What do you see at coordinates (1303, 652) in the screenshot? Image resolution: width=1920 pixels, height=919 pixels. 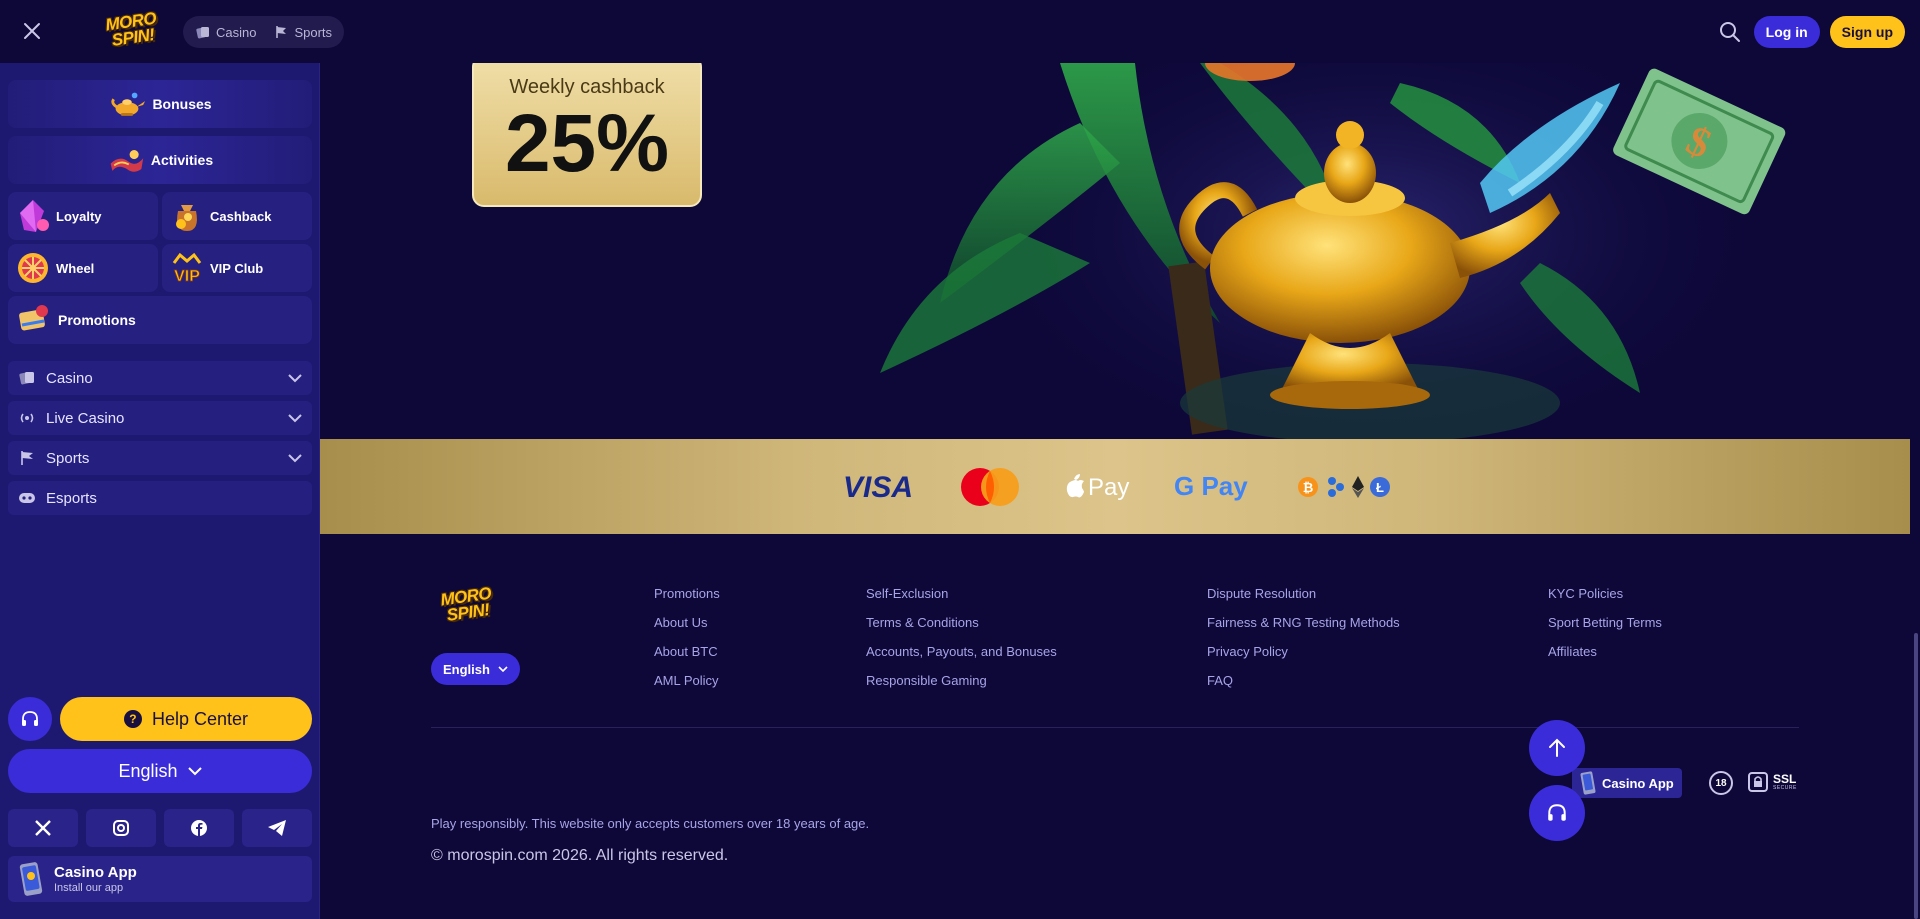 I see `footer-link: Privacy Policy` at bounding box center [1303, 652].